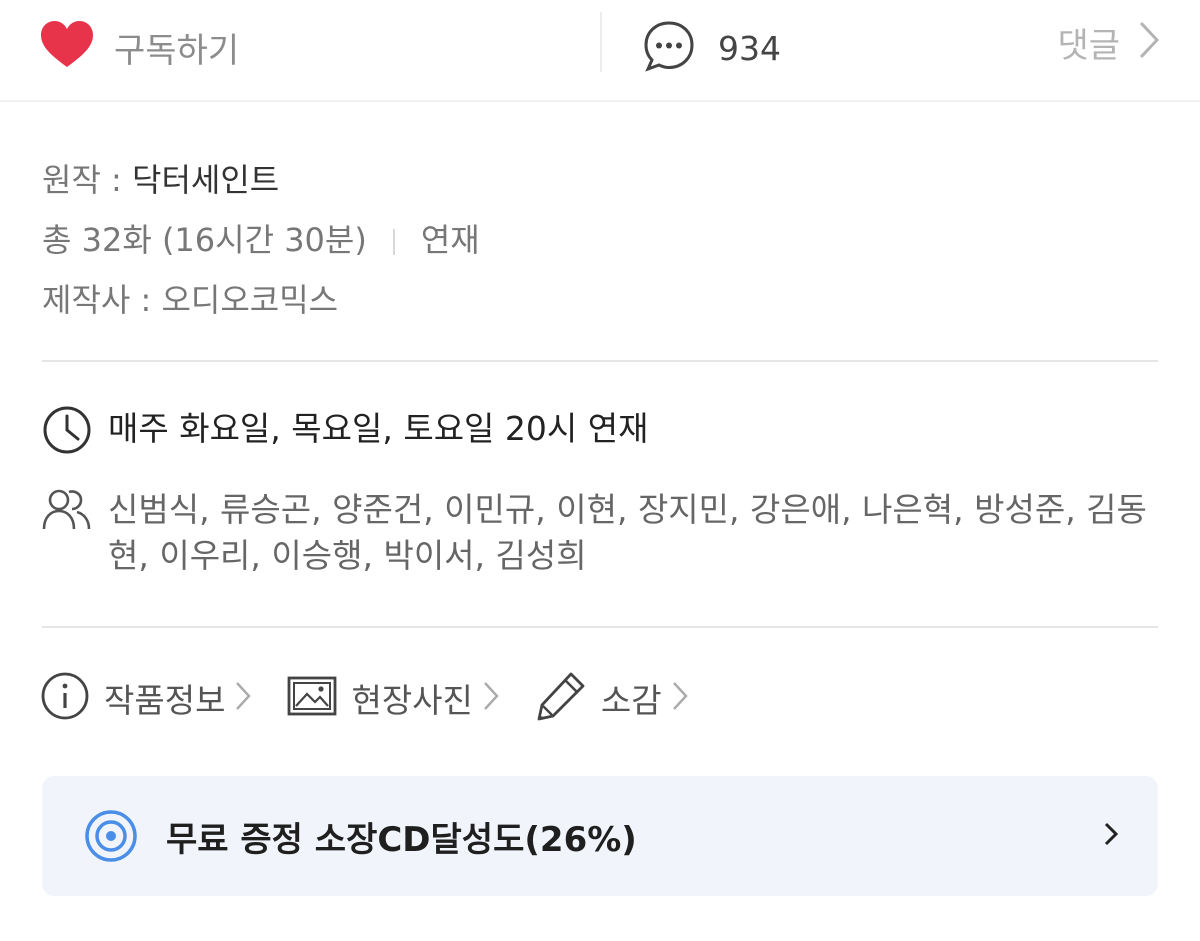 The height and width of the screenshot is (941, 1200). What do you see at coordinates (412, 700) in the screenshot?
I see `photos-label: 현장사진` at bounding box center [412, 700].